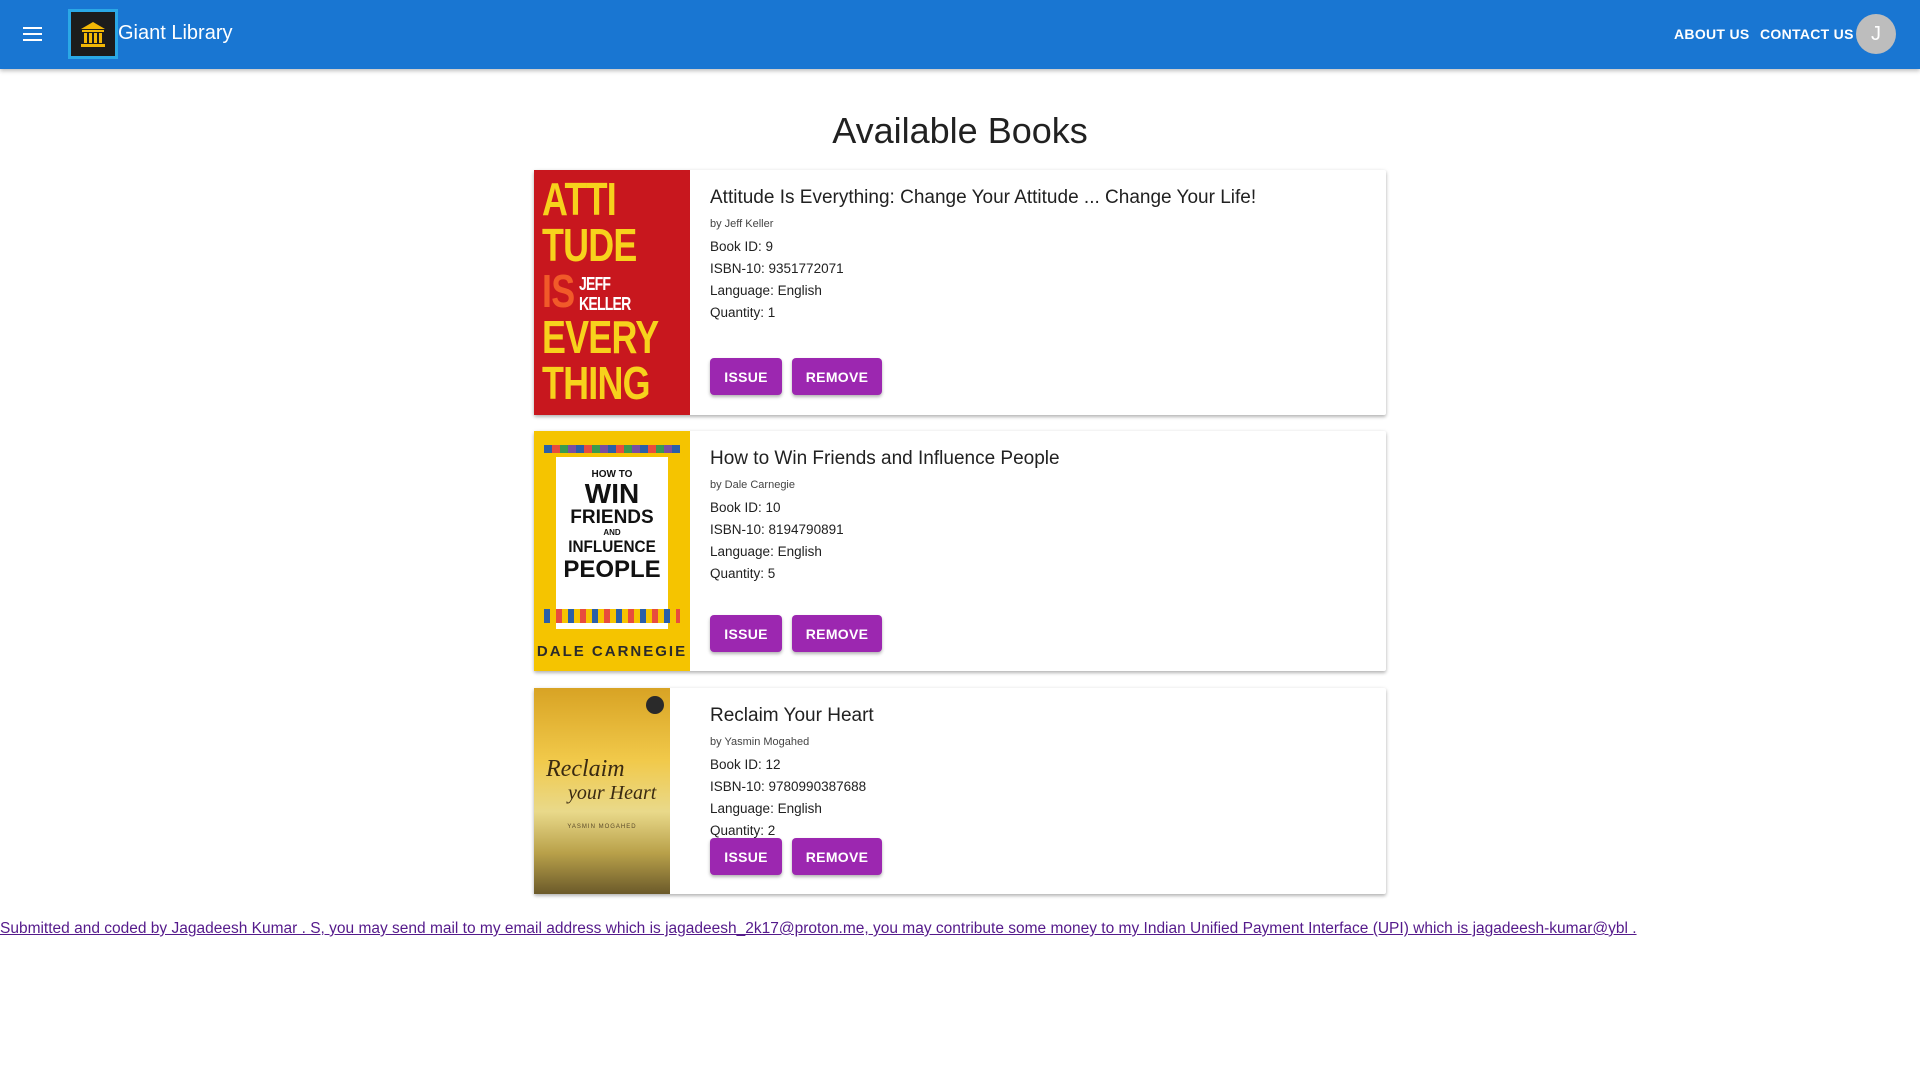 Image resolution: width=1920 pixels, height=1080 pixels. What do you see at coordinates (1876, 34) in the screenshot?
I see `avatar: J` at bounding box center [1876, 34].